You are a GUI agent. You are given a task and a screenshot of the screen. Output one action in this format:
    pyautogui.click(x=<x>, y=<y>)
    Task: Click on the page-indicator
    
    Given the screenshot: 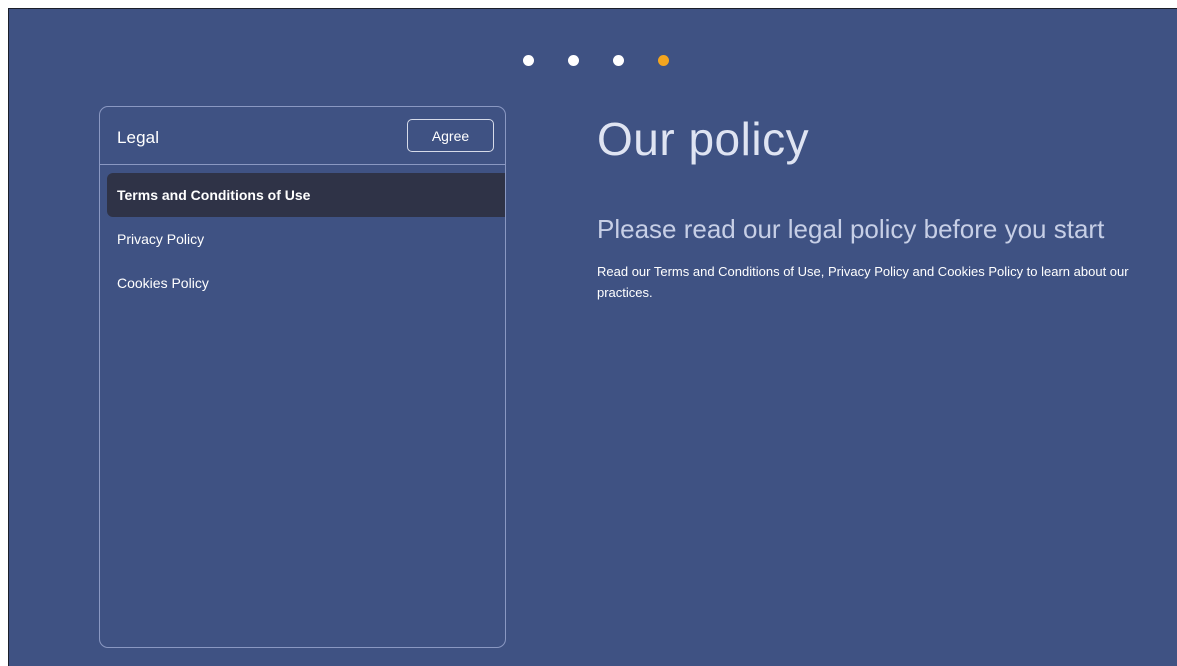 What is the action you would take?
    pyautogui.click(x=593, y=61)
    